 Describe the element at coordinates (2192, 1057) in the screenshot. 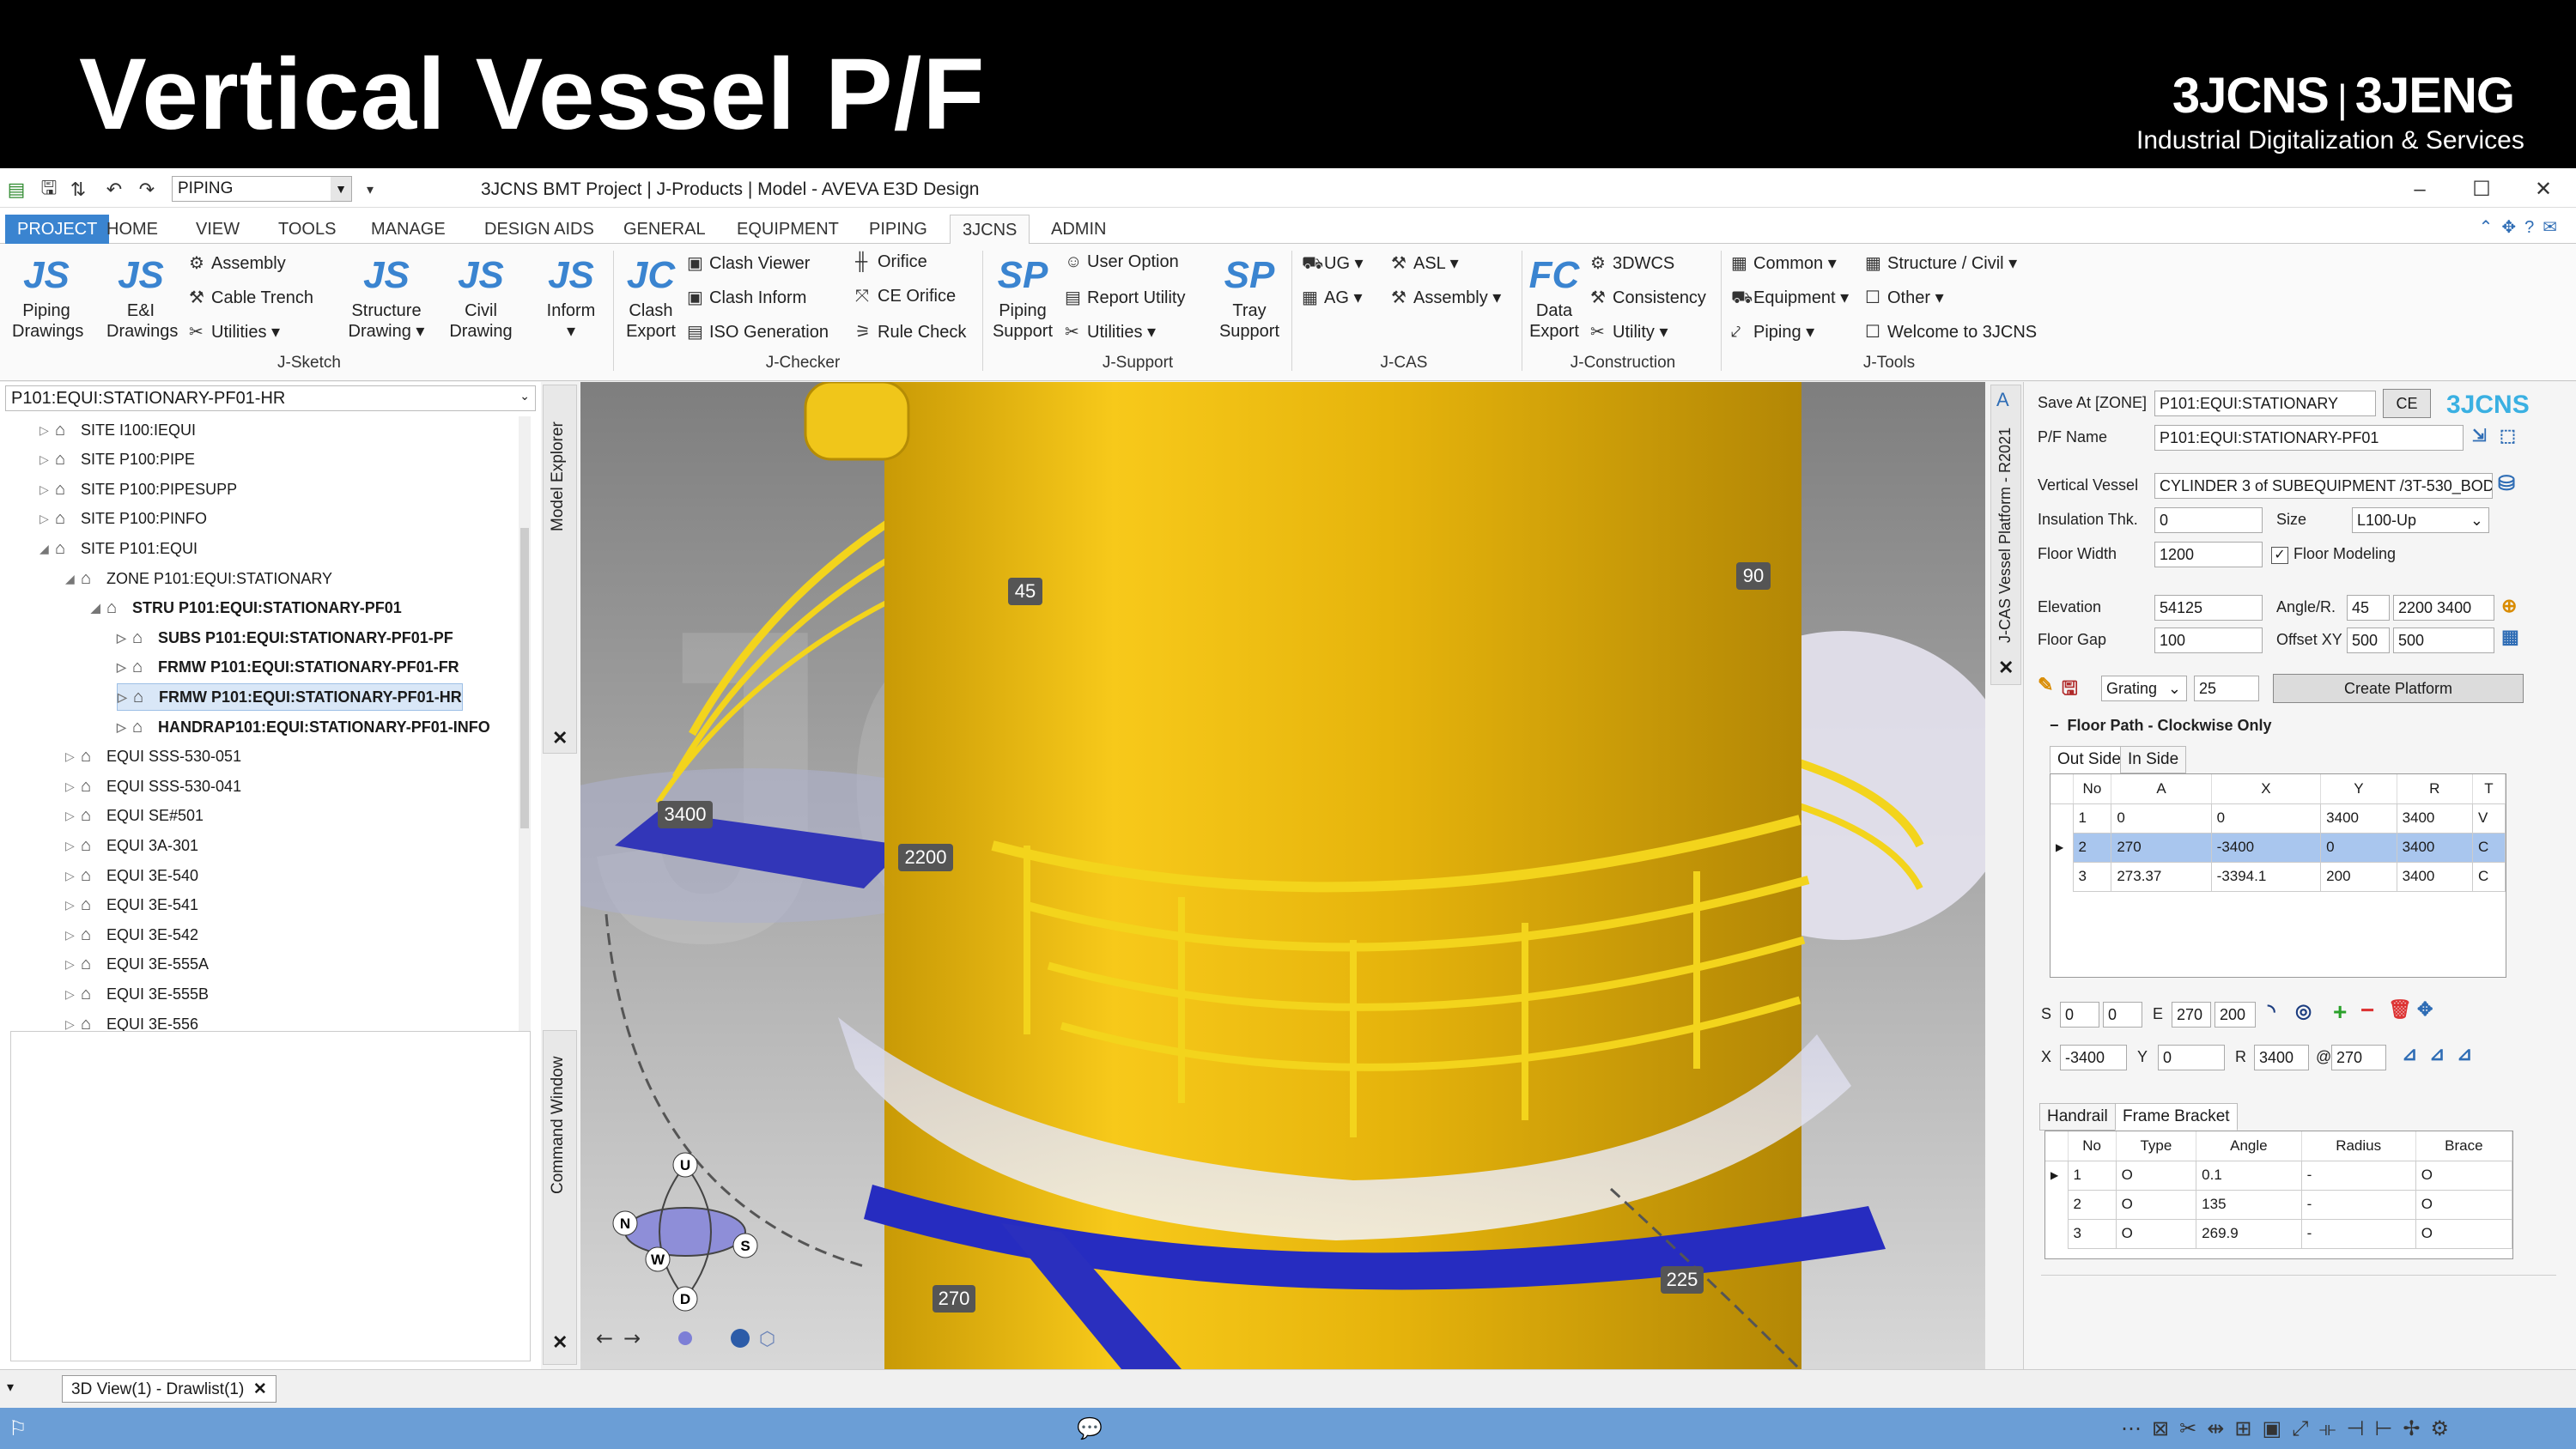

I see `y-field: 0` at that location.